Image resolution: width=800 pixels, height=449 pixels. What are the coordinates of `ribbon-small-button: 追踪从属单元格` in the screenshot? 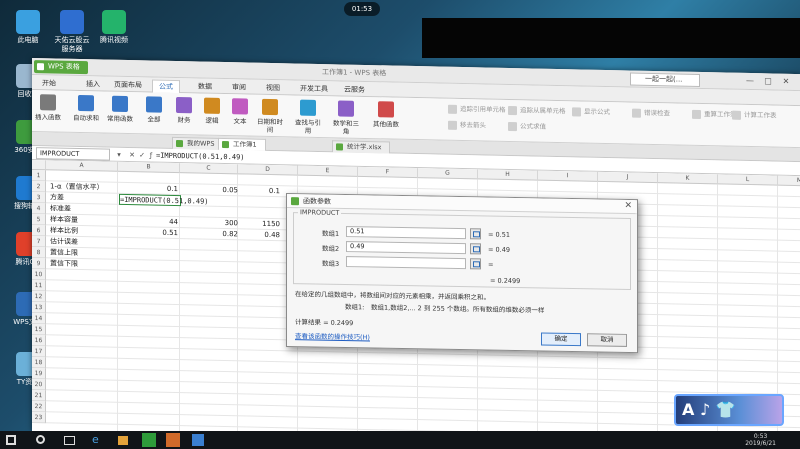 It's located at (538, 110).